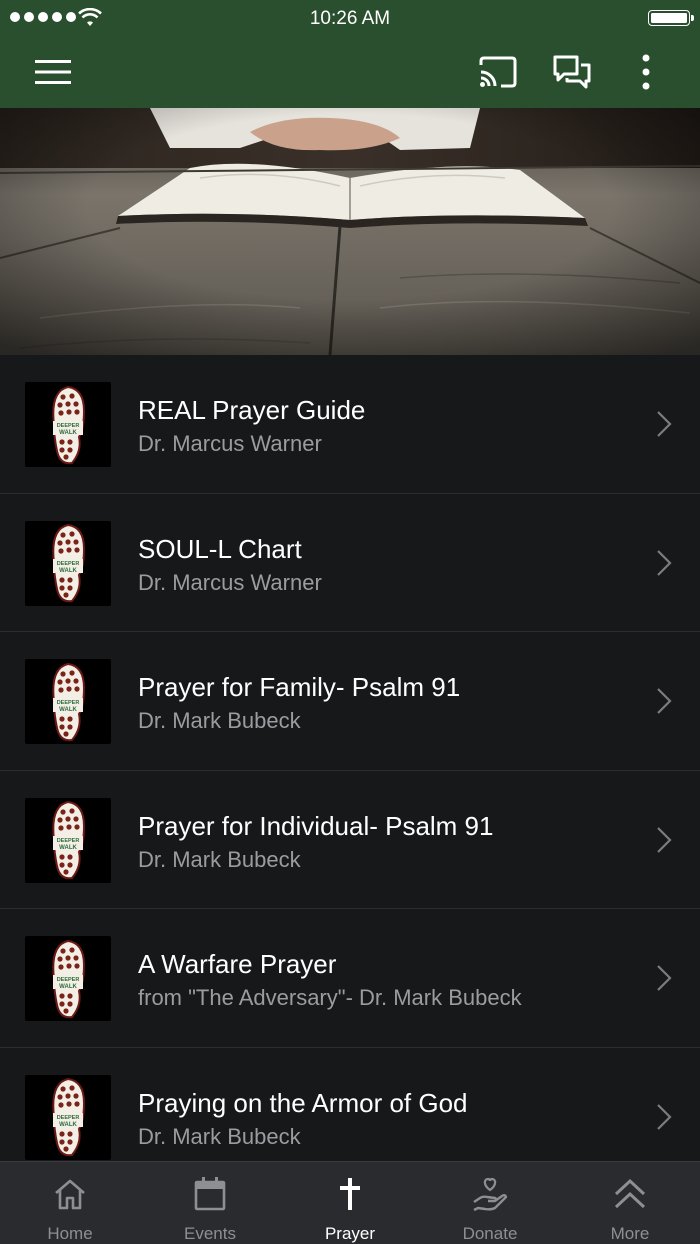  I want to click on tab-donate: Donate, so click(490, 1203).